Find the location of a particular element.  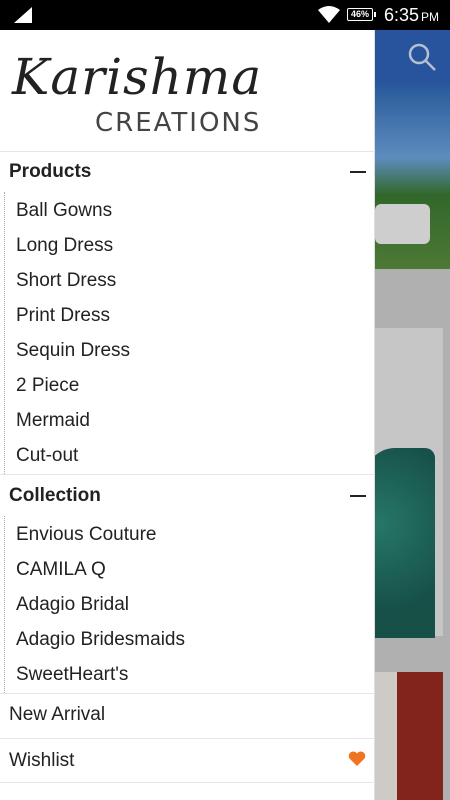

list-item-sweethearts: SweetHeart's is located at coordinates (72, 675).